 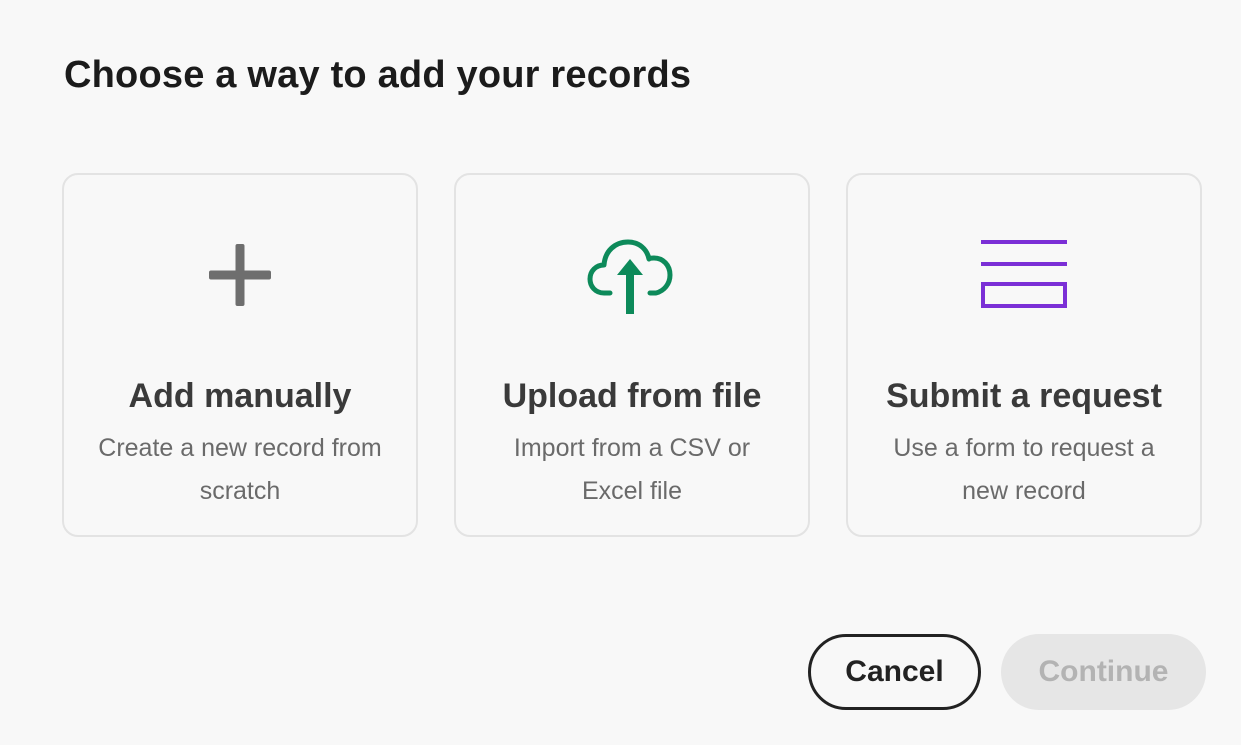 I want to click on card-description: Create a new record from scratch, so click(x=240, y=469).